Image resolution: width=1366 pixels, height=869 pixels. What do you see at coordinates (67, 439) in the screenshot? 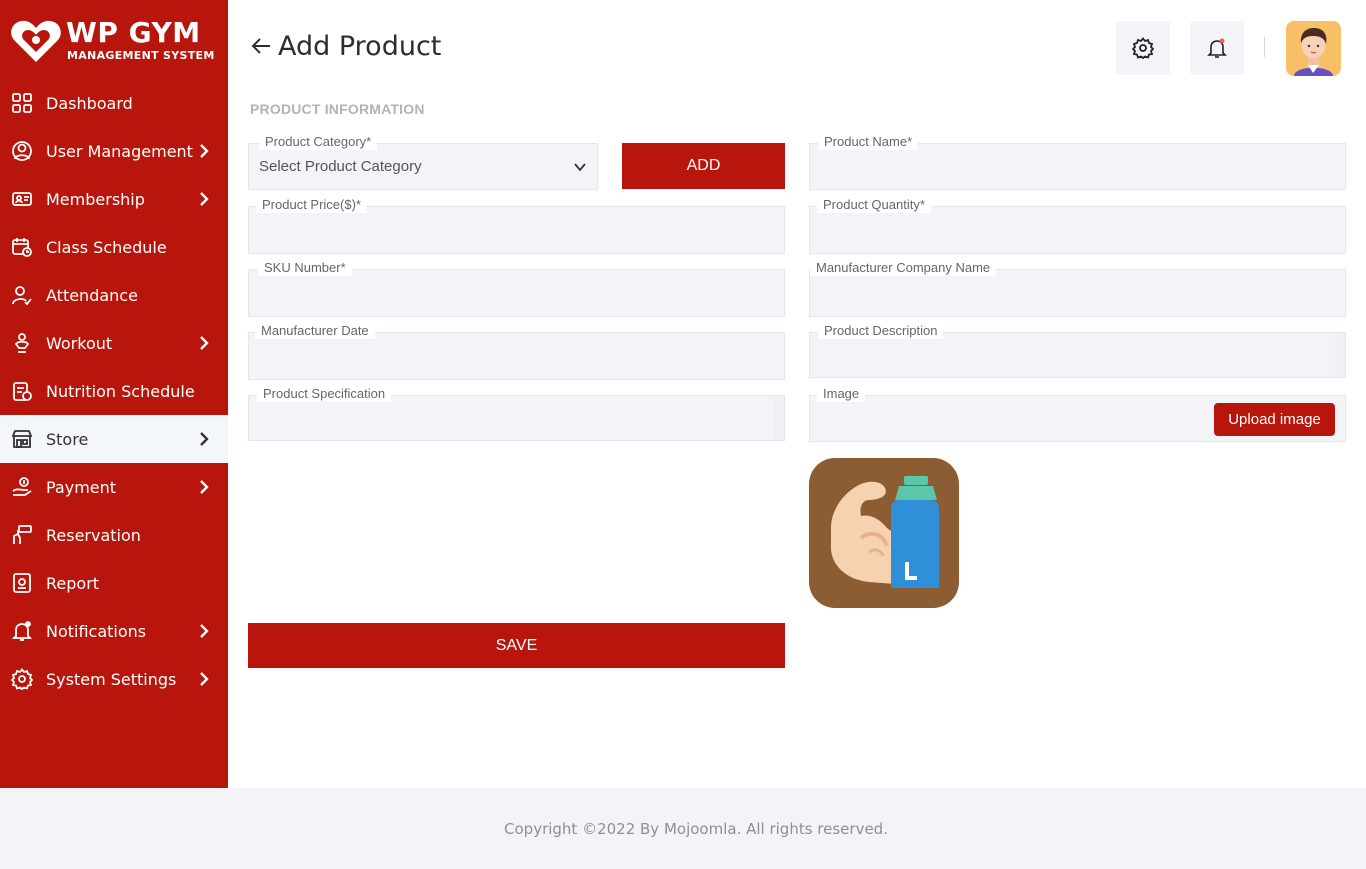
I see `sidebar-item-label: Store` at bounding box center [67, 439].